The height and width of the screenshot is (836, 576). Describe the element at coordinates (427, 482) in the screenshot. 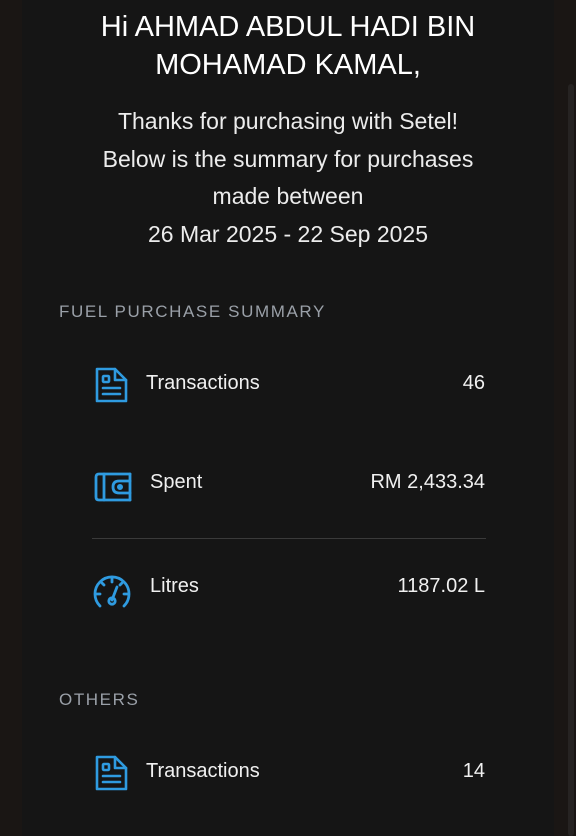

I see `spent-value: RM 2,433.34` at that location.